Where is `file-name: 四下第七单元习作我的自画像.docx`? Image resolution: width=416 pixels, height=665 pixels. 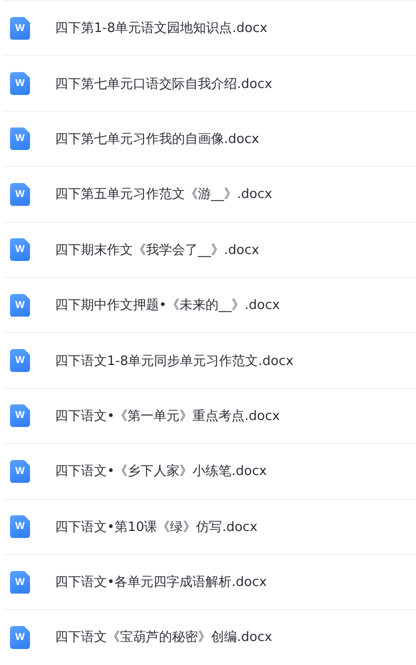
file-name: 四下第七单元习作我的自画像.docx is located at coordinates (157, 139).